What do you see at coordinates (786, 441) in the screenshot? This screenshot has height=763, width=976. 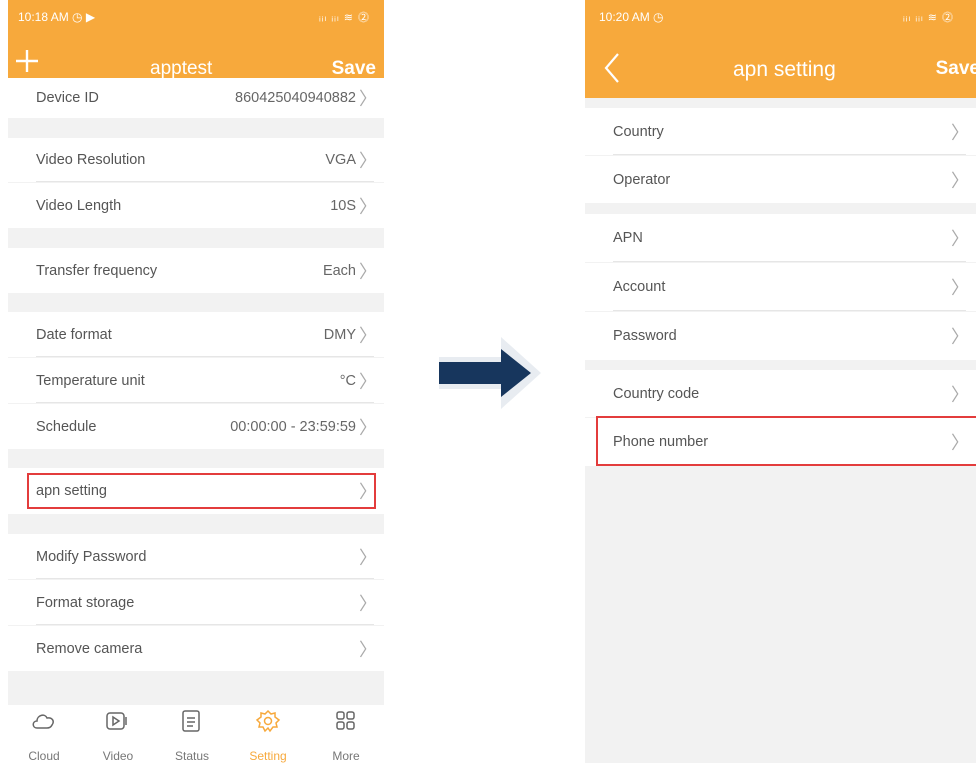 I see `phone-number-highlight` at bounding box center [786, 441].